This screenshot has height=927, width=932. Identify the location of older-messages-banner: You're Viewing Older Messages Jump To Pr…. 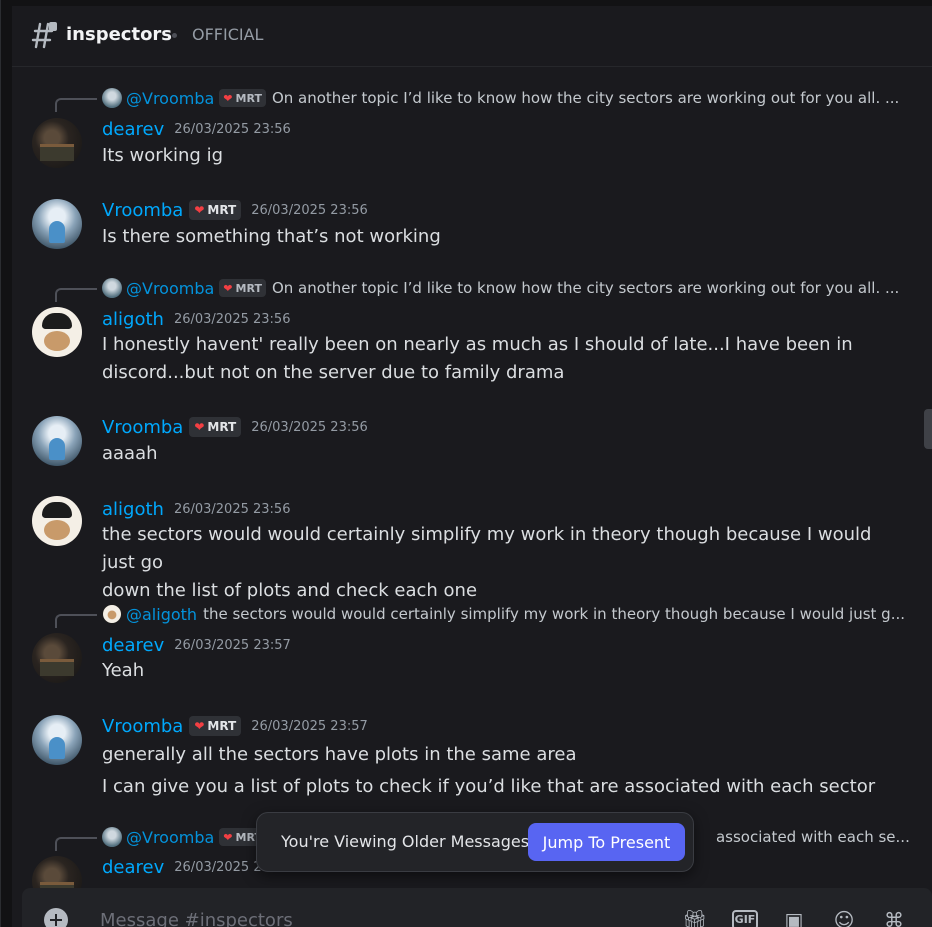
(475, 842).